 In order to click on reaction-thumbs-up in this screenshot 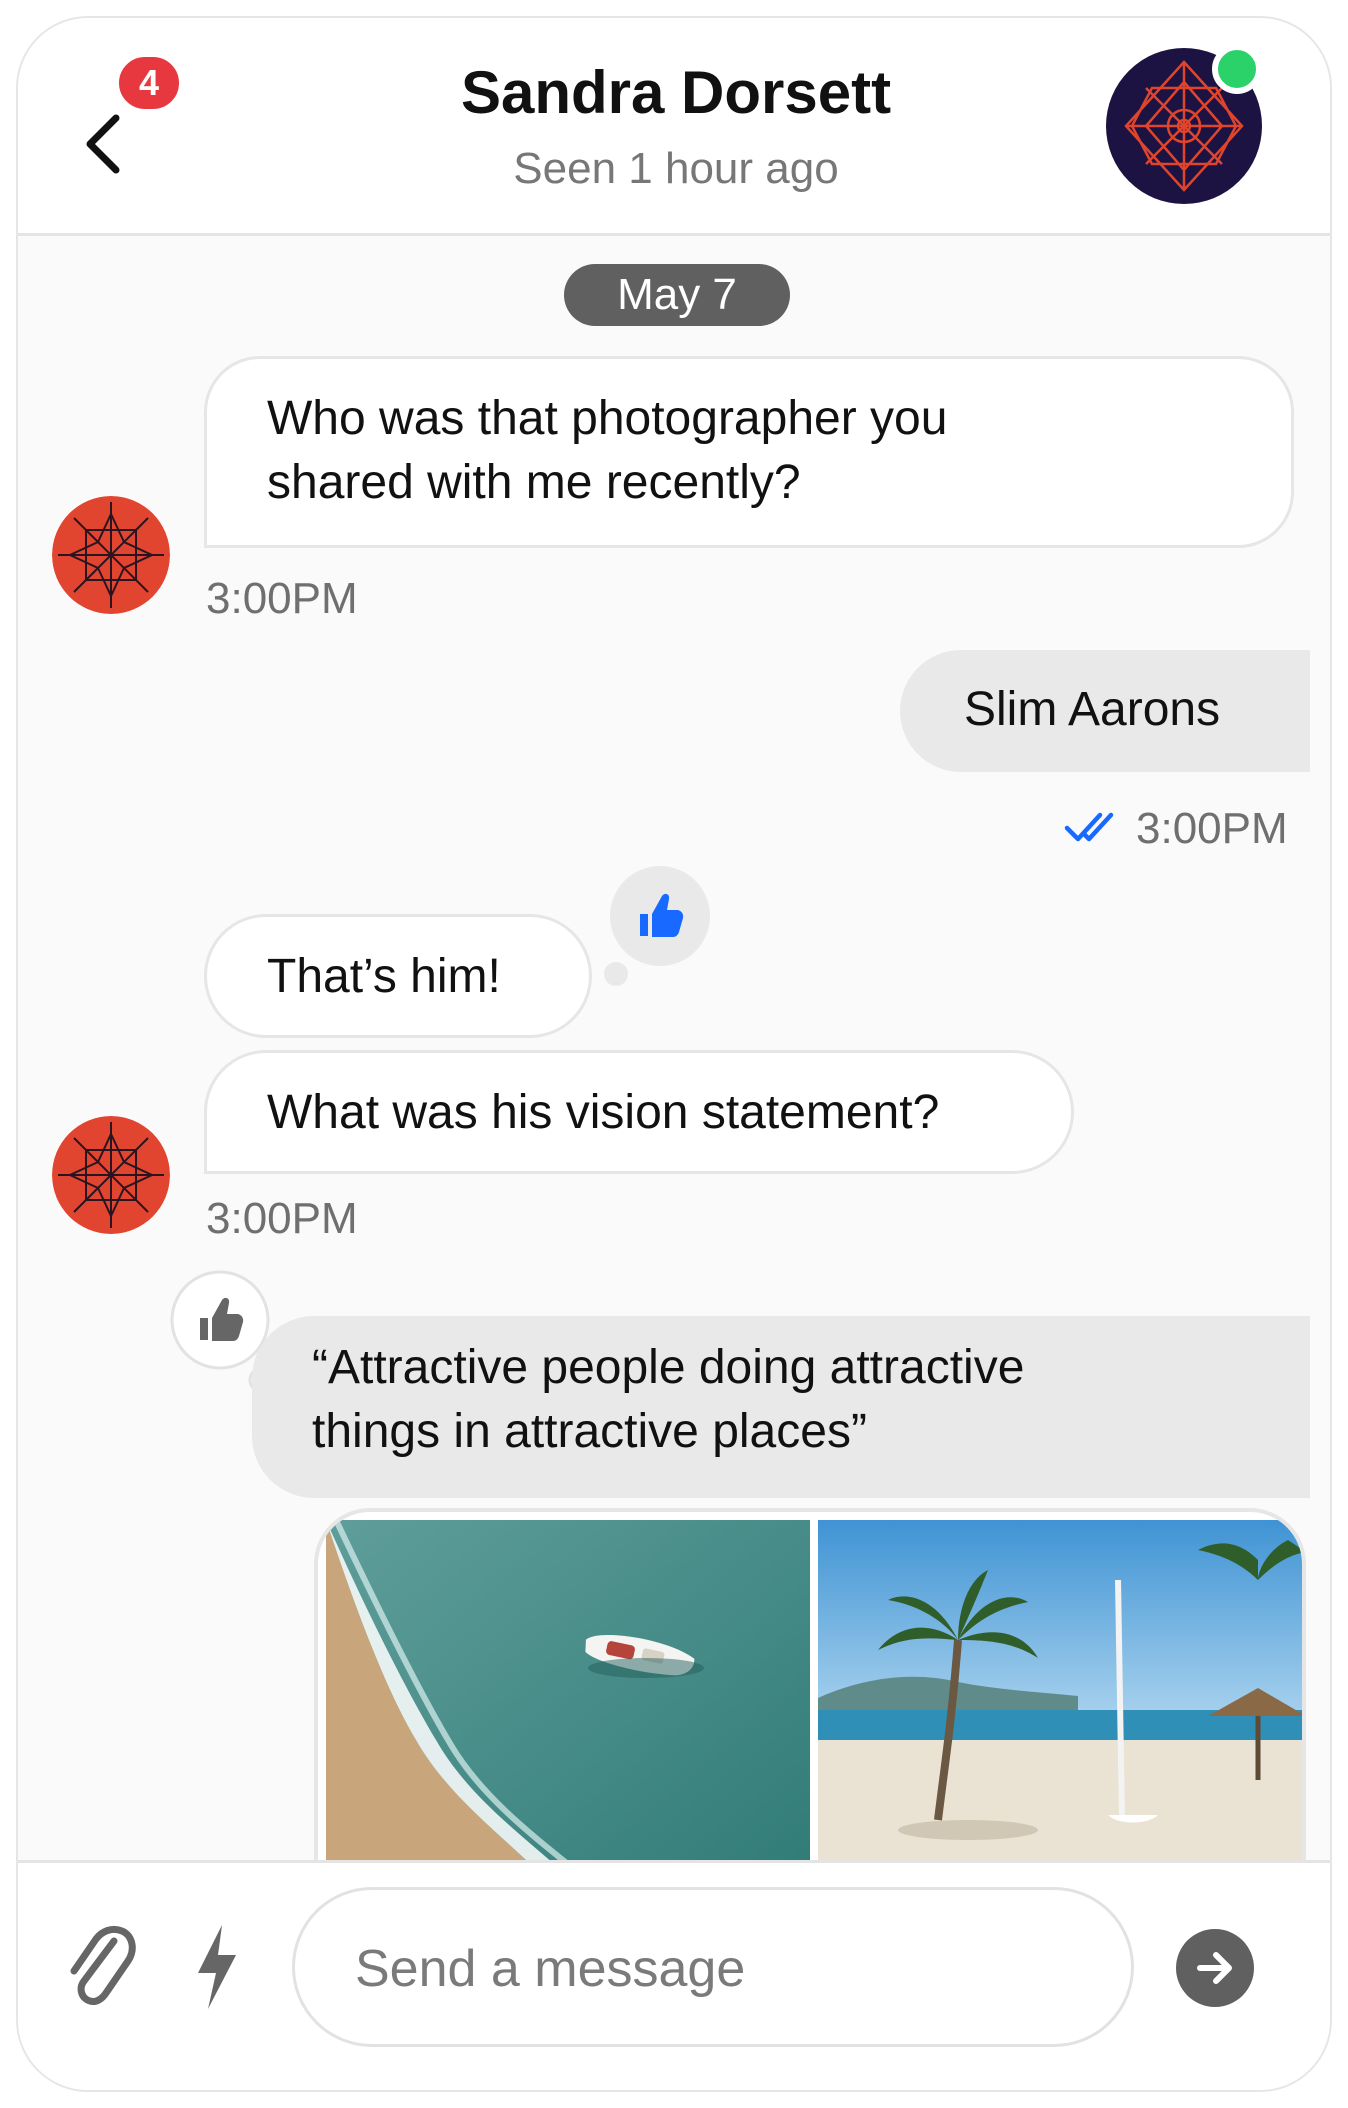, I will do `click(657, 929)`.